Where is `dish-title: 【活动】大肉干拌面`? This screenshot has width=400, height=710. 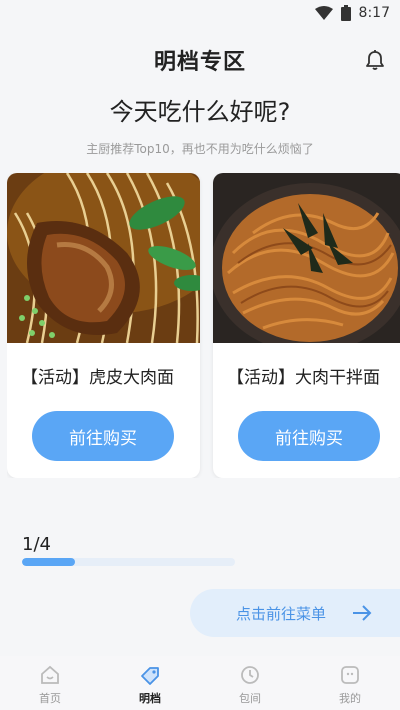 dish-title: 【活动】大肉干拌面 is located at coordinates (303, 378).